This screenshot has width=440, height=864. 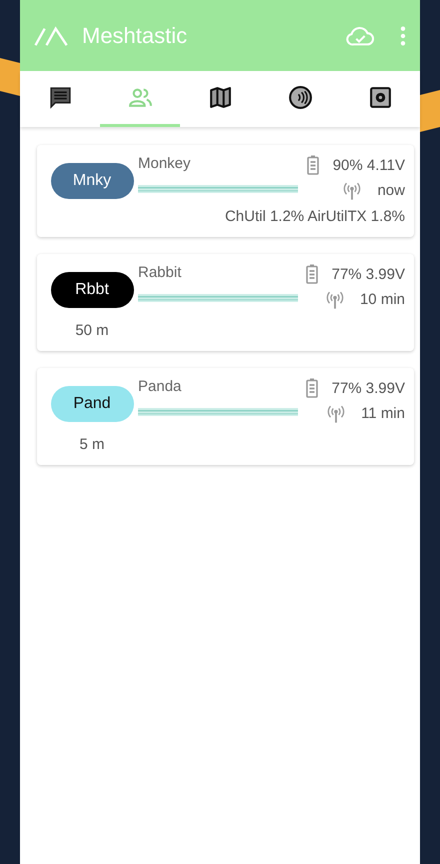 I want to click on node-short-name: Mnky, so click(x=92, y=181).